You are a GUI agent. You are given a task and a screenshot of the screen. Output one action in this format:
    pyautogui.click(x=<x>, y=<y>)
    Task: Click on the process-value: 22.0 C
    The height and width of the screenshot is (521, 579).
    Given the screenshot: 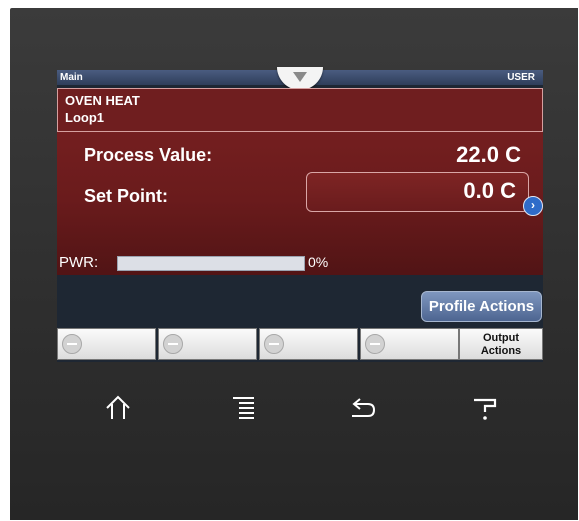 What is the action you would take?
    pyautogui.click(x=488, y=154)
    